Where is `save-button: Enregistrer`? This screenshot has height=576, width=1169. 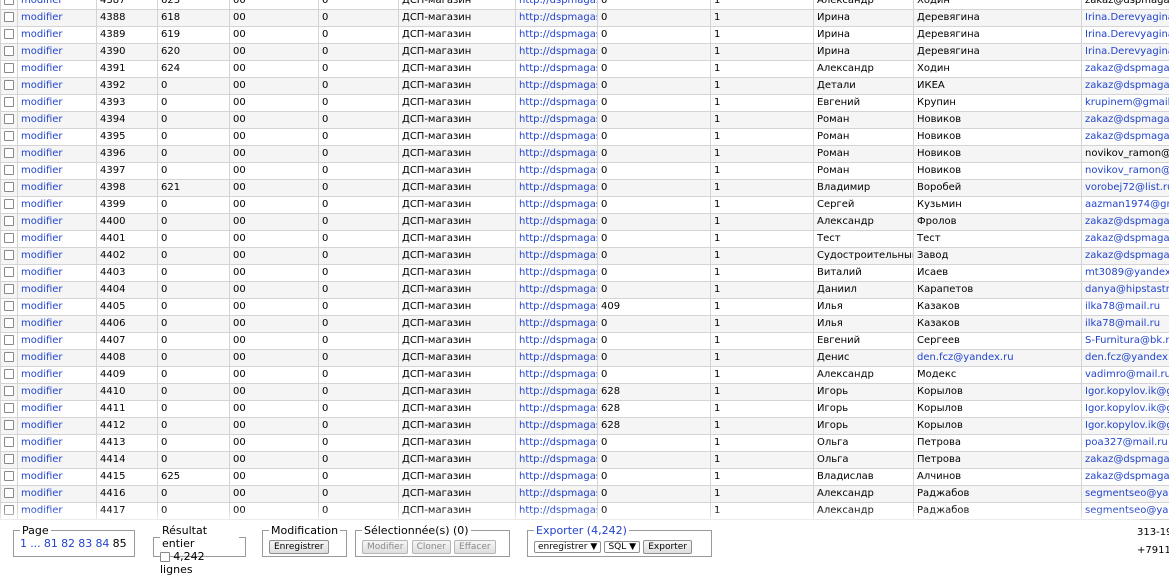 save-button: Enregistrer is located at coordinates (299, 547).